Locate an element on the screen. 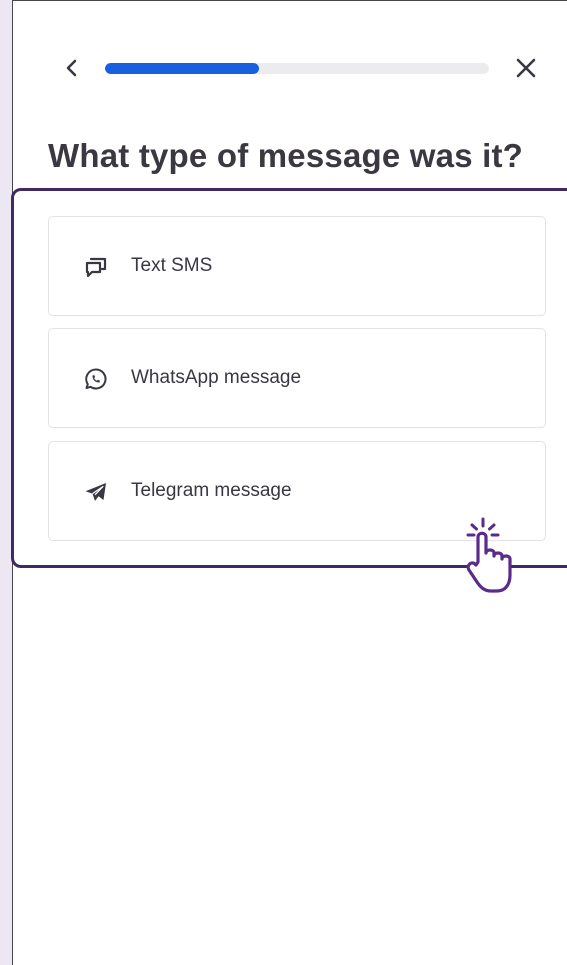 The height and width of the screenshot is (965, 567). telegram-icon is located at coordinates (95, 492).